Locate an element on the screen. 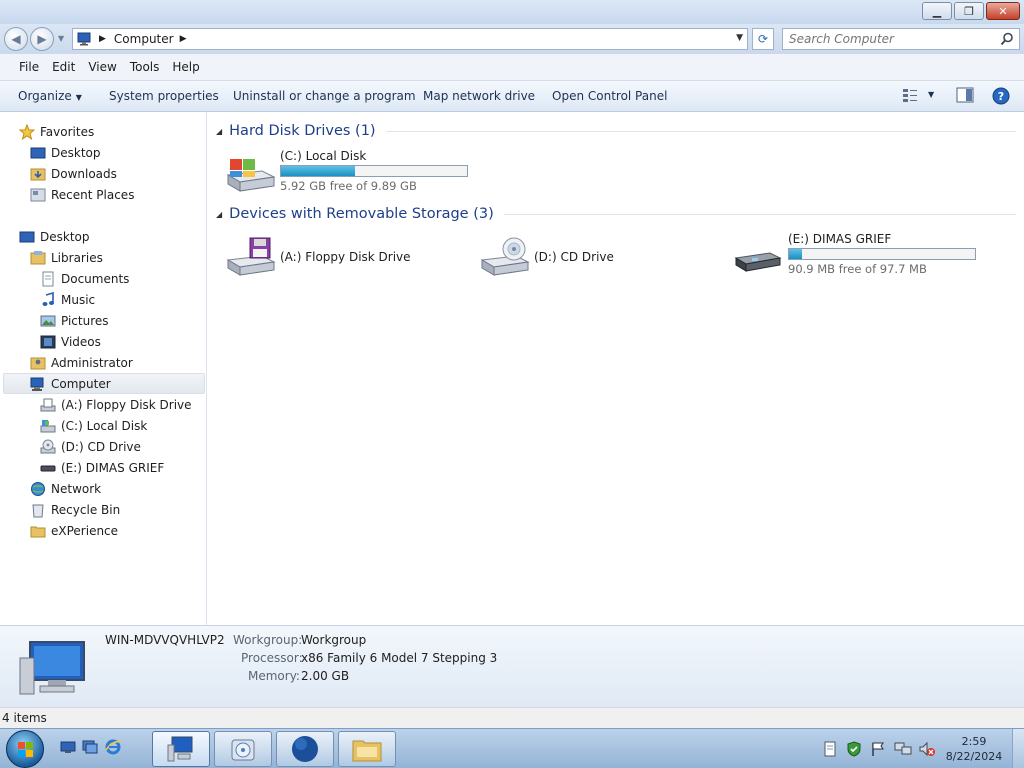  security-shield-icon is located at coordinates (854, 749).